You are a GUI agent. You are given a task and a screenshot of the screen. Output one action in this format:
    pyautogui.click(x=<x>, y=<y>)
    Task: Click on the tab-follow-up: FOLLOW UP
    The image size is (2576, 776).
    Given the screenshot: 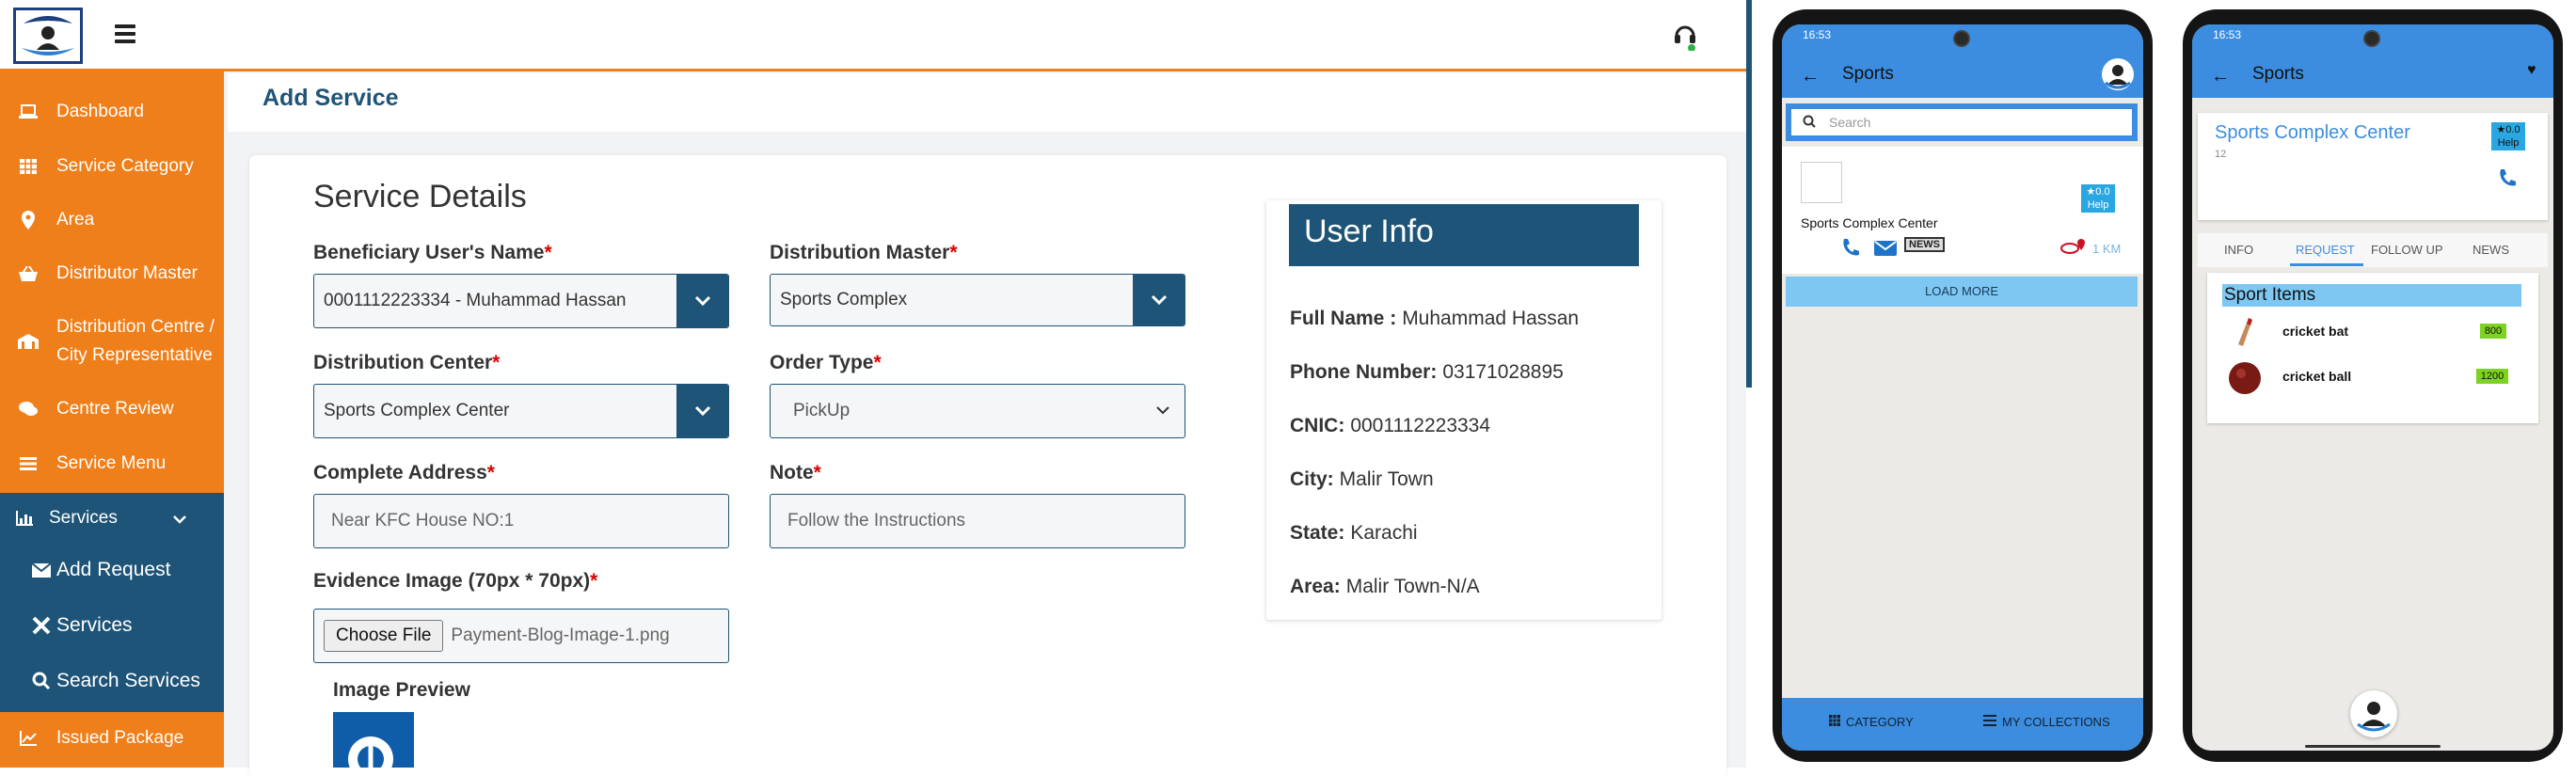 What is the action you would take?
    pyautogui.click(x=2407, y=250)
    